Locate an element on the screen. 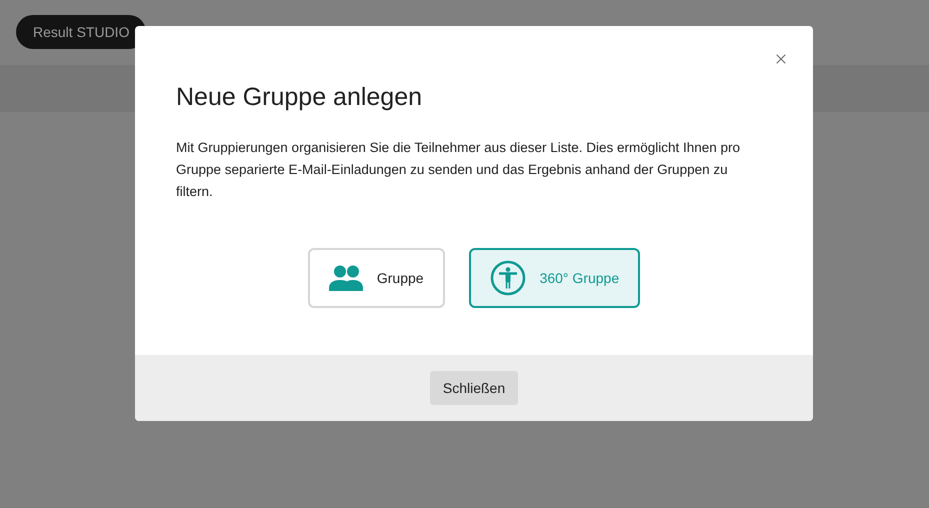  dialog-description: Mit Gruppierungen organisieren Sie die Teilnehmer aus dieser Liste. Dies ermöglicht Ihnen pro Gruppe separierte E-Mail-Einladungen zu senden und das Ergebnis anhand der Gruppen zu filtern. is located at coordinates (459, 170).